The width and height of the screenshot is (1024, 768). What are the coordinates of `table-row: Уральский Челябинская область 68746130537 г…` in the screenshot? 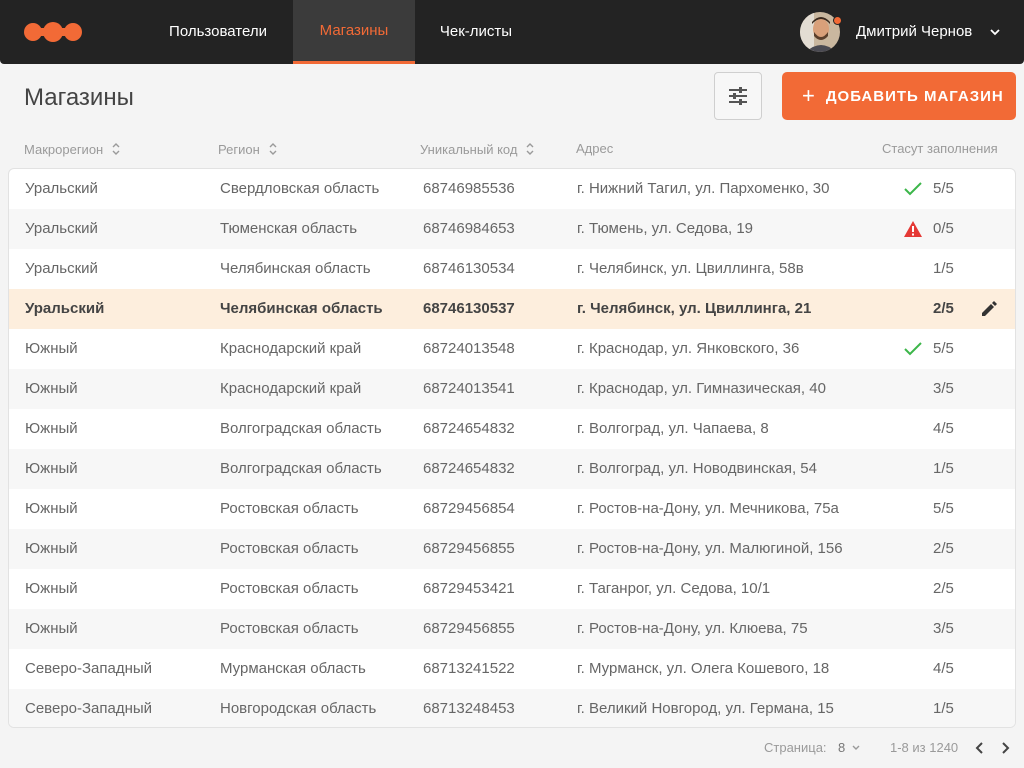 It's located at (512, 309).